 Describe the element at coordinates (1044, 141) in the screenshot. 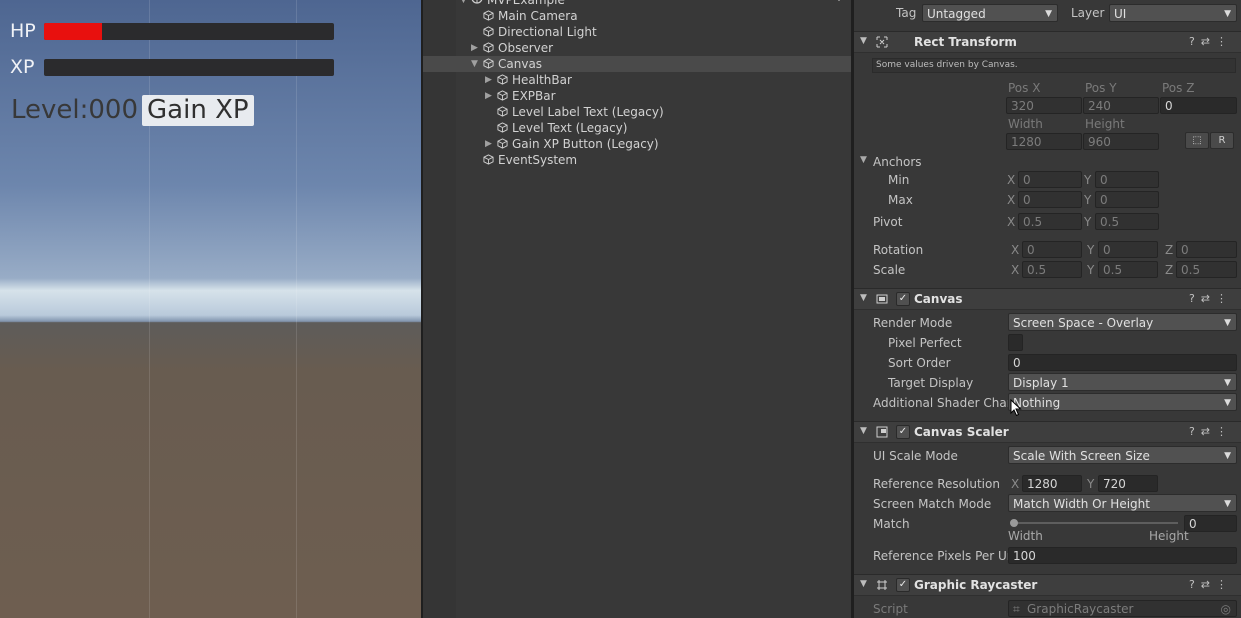

I see `width-field: 1280` at that location.